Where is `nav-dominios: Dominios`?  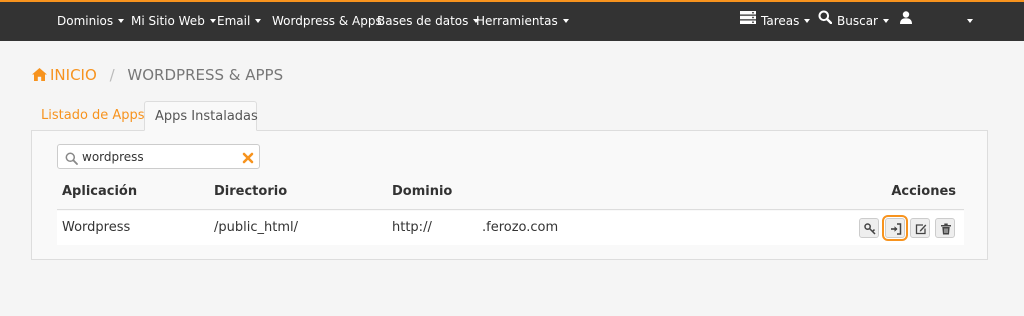 nav-dominios: Dominios is located at coordinates (91, 21).